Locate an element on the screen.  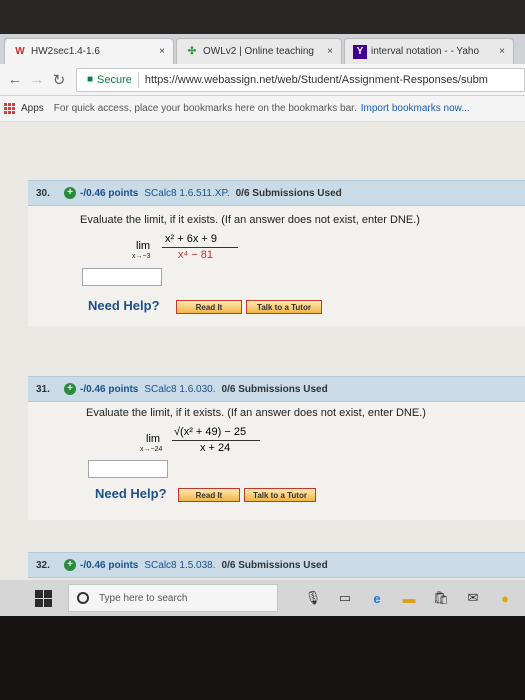
owl-icon: ✣ is located at coordinates (192, 51).